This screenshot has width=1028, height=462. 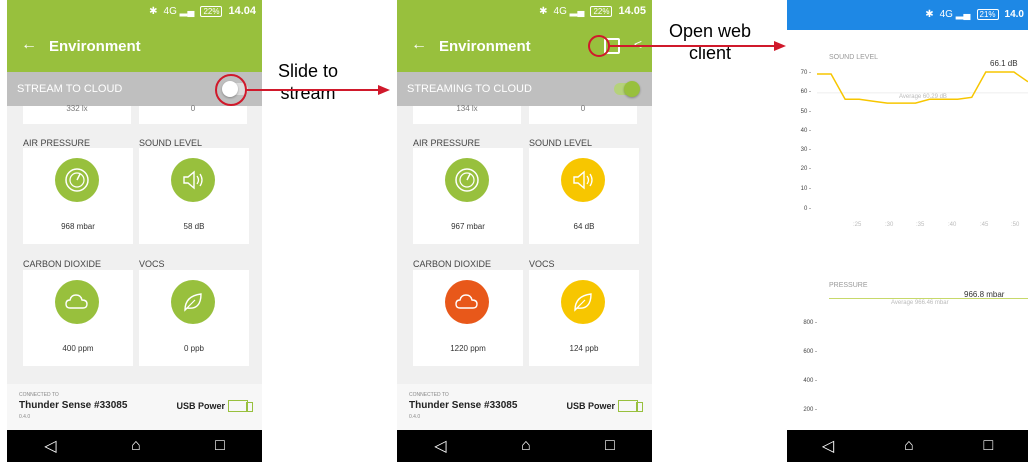 What do you see at coordinates (231, 90) in the screenshot?
I see `toggle-highlight-circle` at bounding box center [231, 90].